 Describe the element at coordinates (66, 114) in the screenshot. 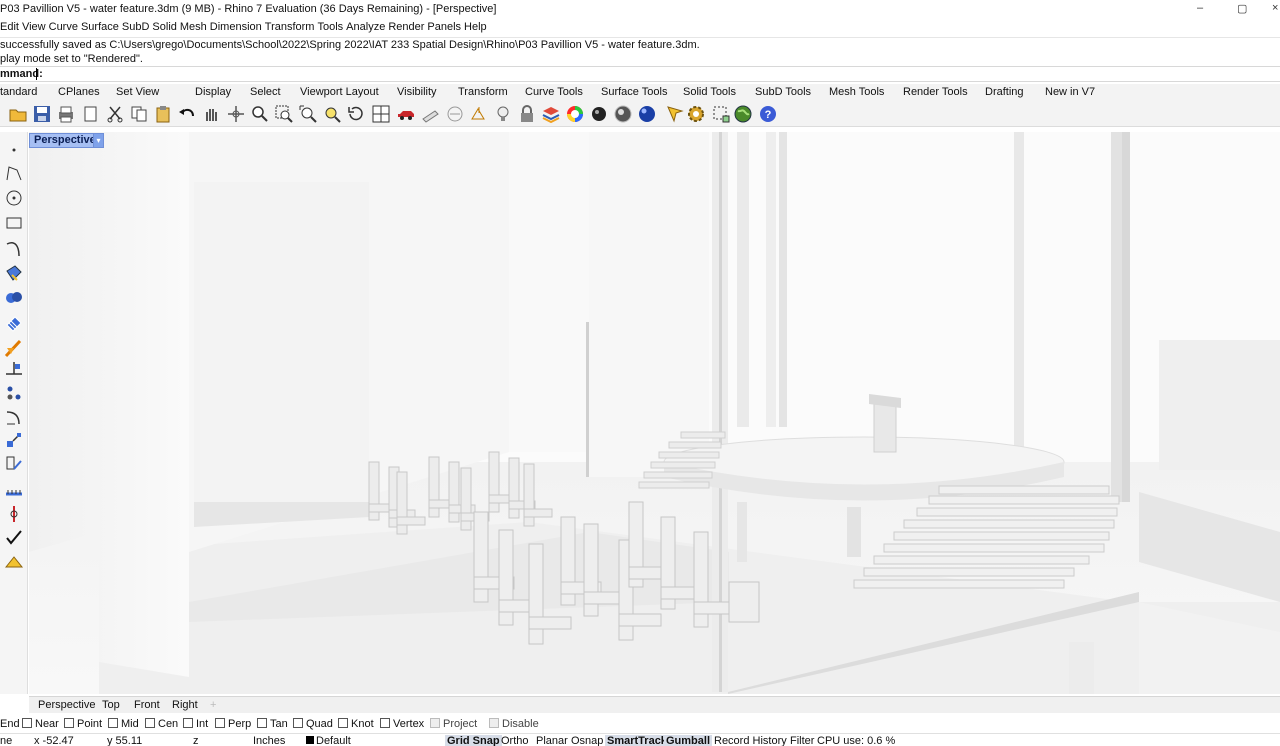

I see `print-icon` at that location.